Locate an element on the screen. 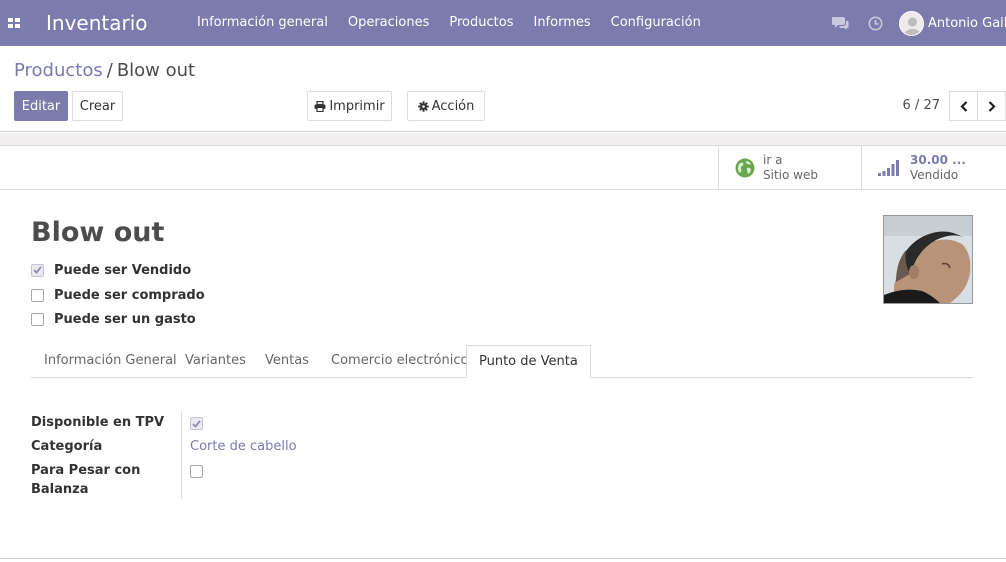 This screenshot has width=1006, height=562. edit-button: Editar is located at coordinates (41, 106).